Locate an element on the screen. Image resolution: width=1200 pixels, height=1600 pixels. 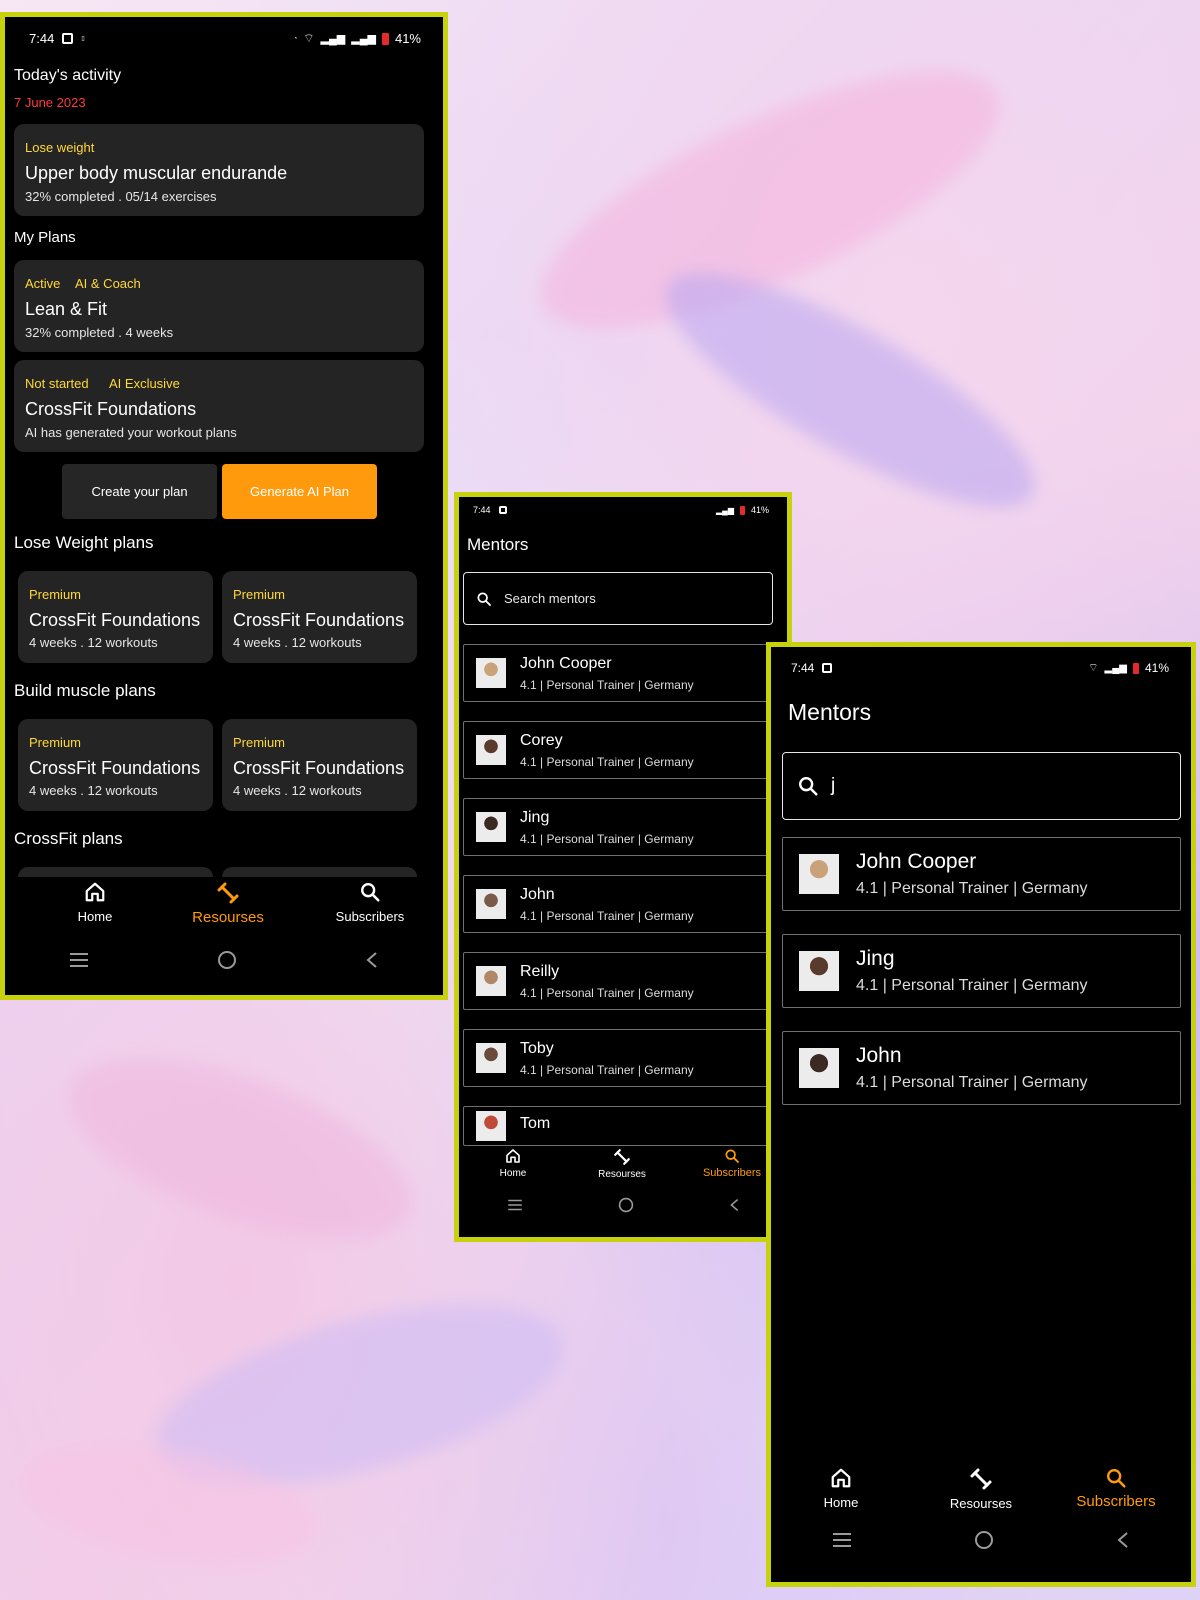
linkedin-icon is located at coordinates (502, 510).